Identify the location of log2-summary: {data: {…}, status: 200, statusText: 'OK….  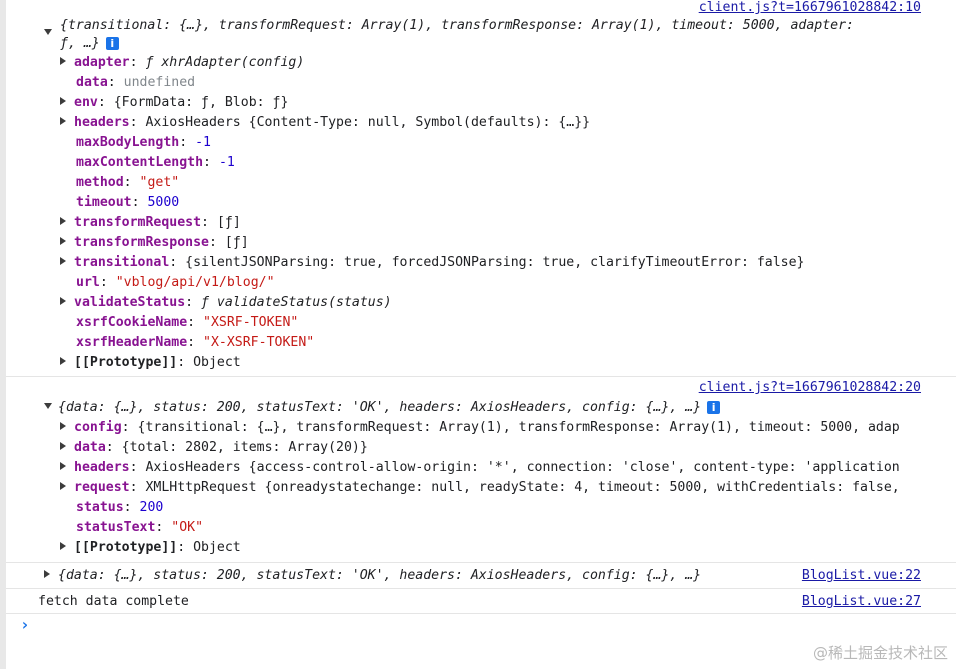
(382, 408).